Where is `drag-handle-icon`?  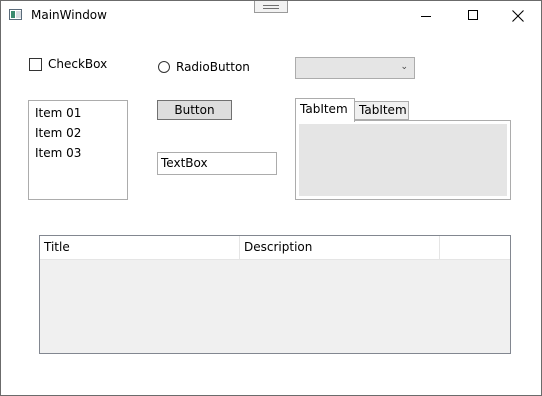 drag-handle-icon is located at coordinates (271, 7).